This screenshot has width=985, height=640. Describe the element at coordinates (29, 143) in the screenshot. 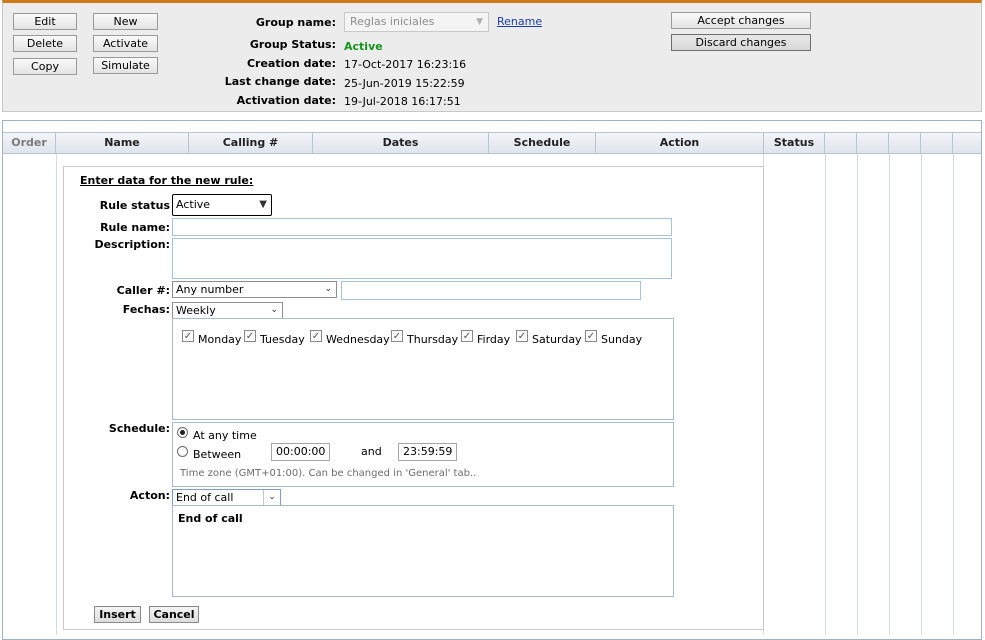

I see `column-header-order: Order` at that location.